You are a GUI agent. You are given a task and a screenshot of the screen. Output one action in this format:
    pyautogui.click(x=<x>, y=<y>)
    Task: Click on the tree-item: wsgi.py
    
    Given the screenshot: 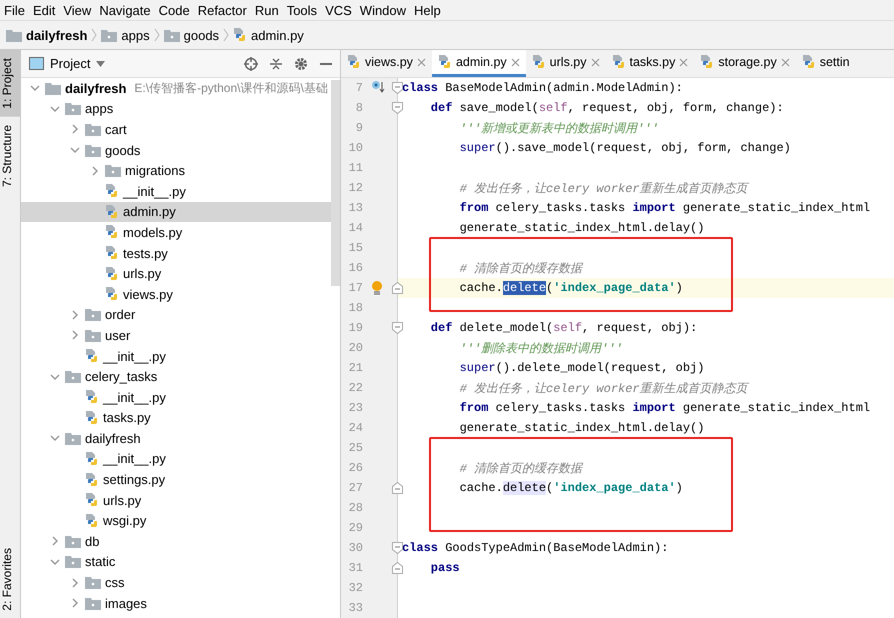 What is the action you would take?
    pyautogui.click(x=176, y=521)
    